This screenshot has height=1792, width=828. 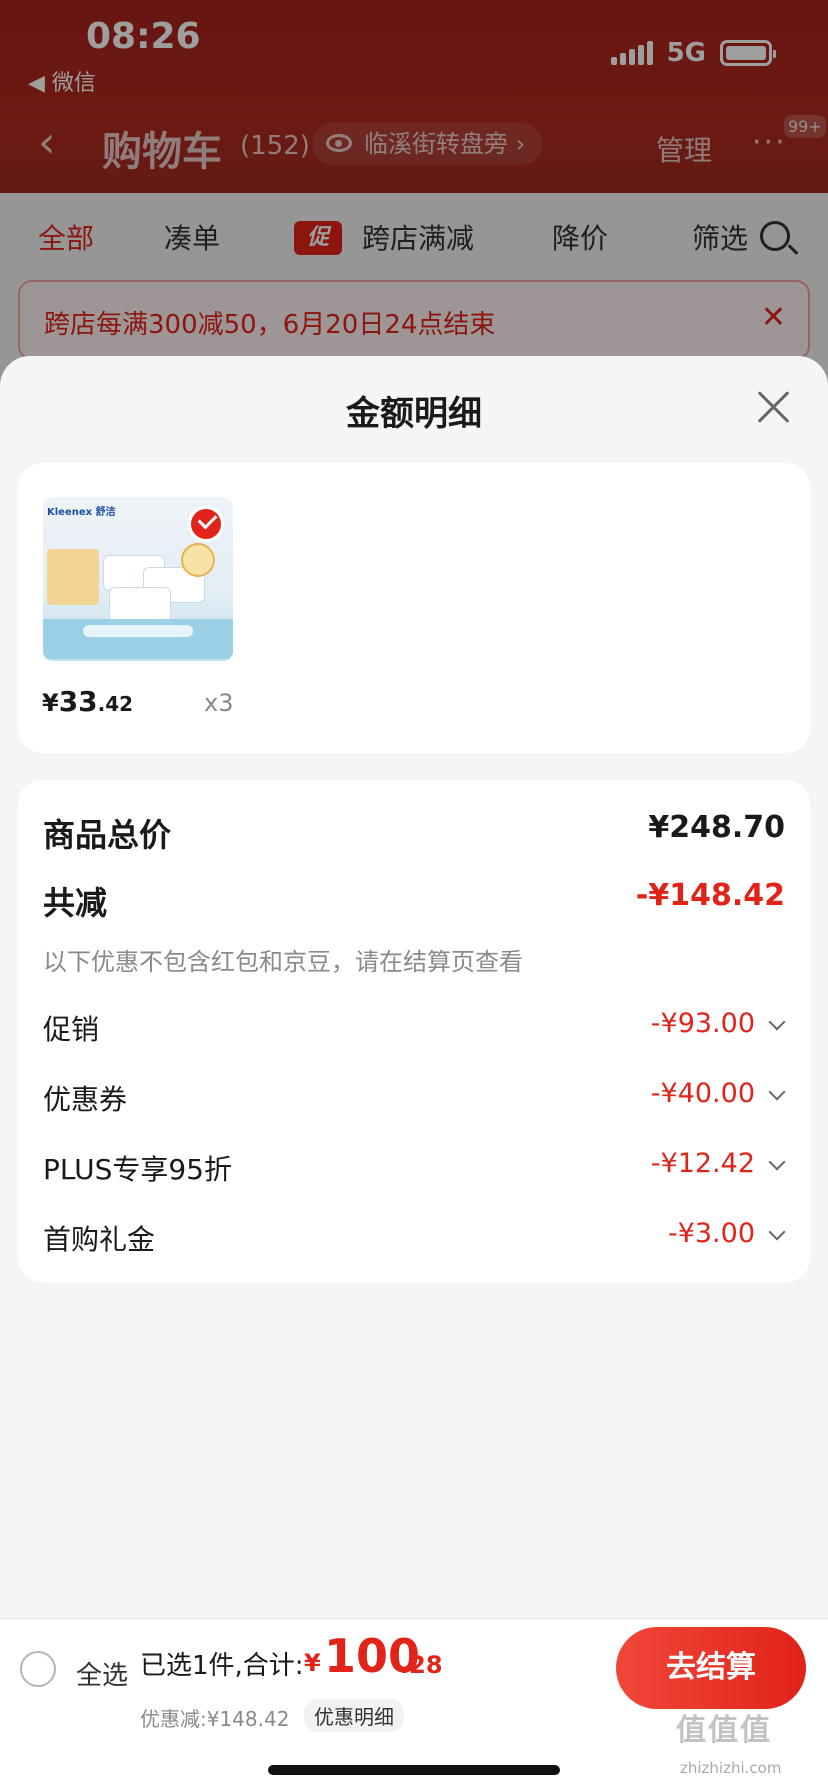 I want to click on discount-label: 首购礼金, so click(x=99, y=1239).